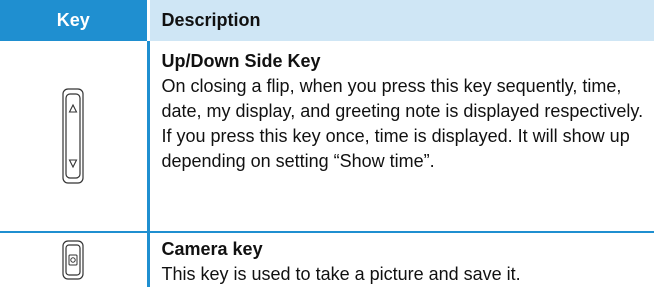 The height and width of the screenshot is (287, 654). I want to click on key-cell, so click(75, 259).